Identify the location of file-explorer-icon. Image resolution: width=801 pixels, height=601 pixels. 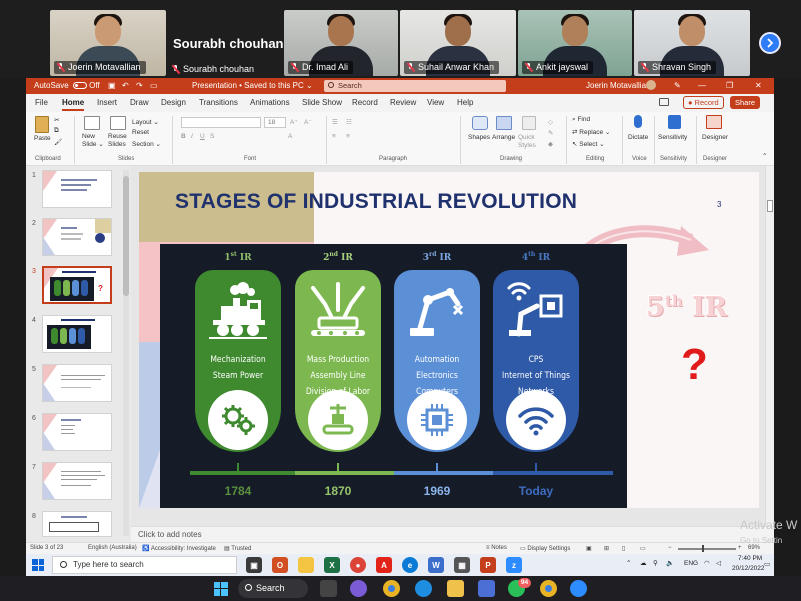
(455, 588).